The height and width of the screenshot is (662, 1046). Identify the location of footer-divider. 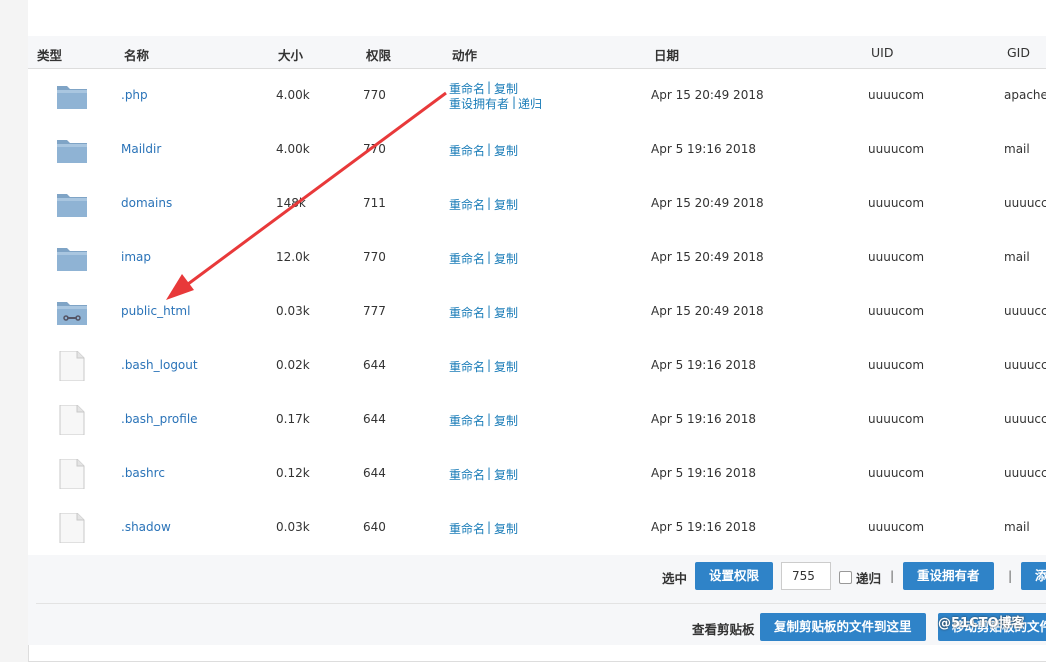
(541, 603).